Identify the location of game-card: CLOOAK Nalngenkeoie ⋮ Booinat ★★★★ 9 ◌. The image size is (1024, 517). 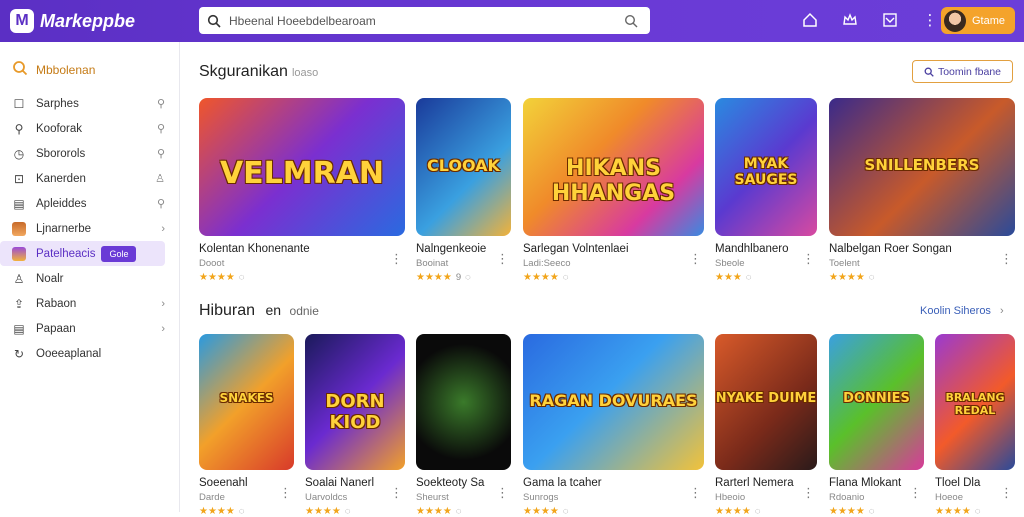
(463, 190).